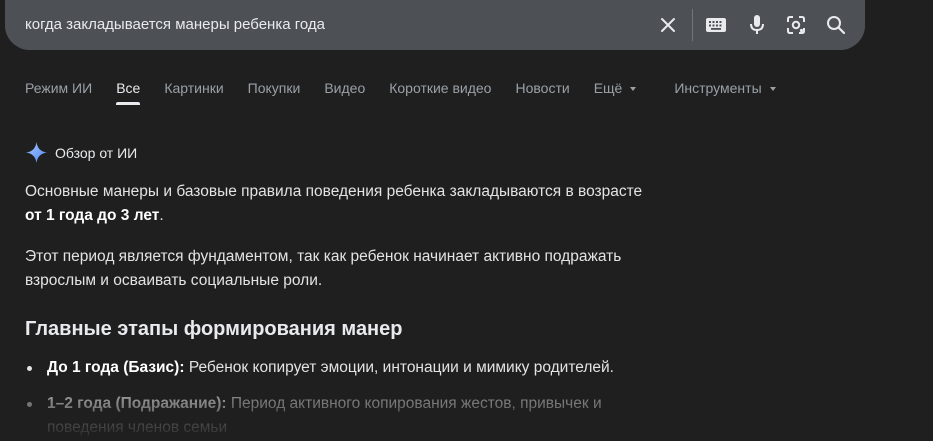  Describe the element at coordinates (137, 403) in the screenshot. I see `list-item-title: 1–2 года (Подражание):` at that location.